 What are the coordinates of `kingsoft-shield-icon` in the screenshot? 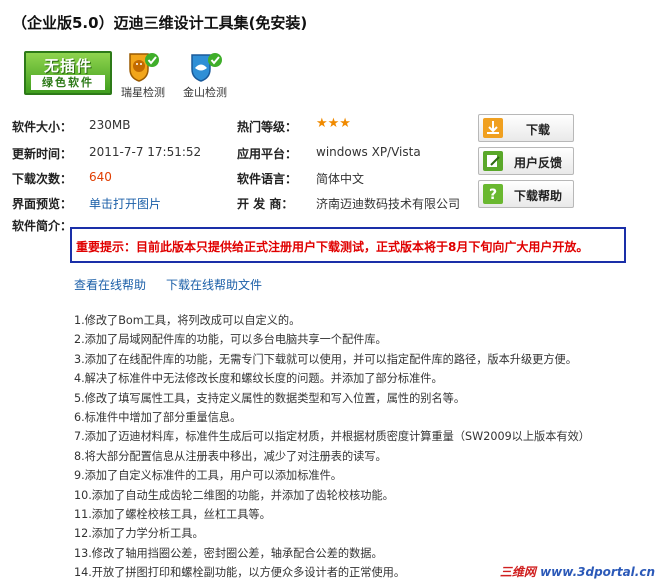 It's located at (206, 67).